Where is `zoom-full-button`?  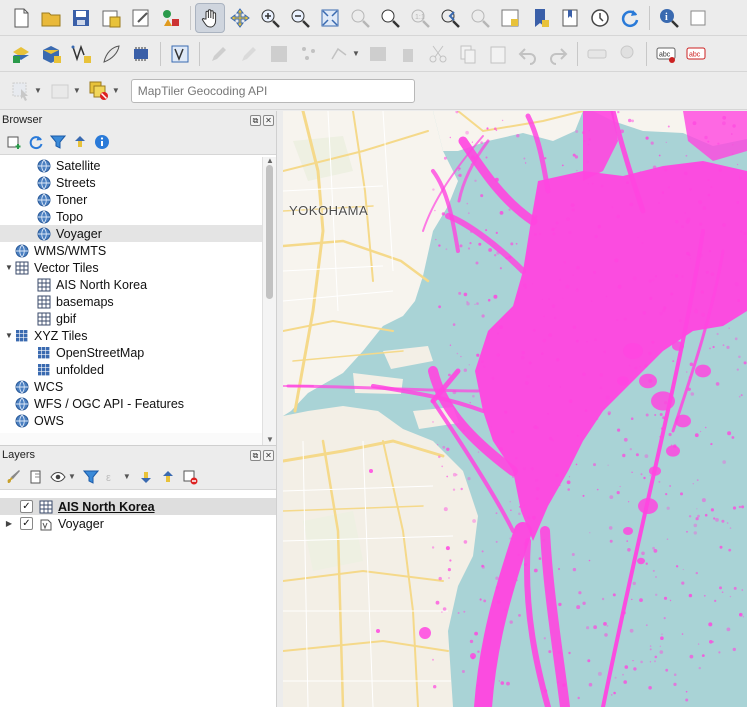 zoom-full-button is located at coordinates (330, 18).